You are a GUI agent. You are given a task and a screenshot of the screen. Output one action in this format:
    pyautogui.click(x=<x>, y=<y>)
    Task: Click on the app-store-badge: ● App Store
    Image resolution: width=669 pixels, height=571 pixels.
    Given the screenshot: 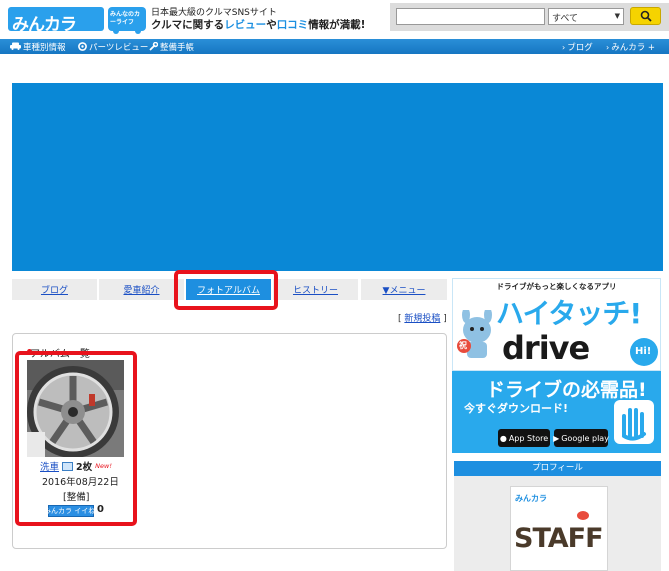 What is the action you would take?
    pyautogui.click(x=524, y=438)
    